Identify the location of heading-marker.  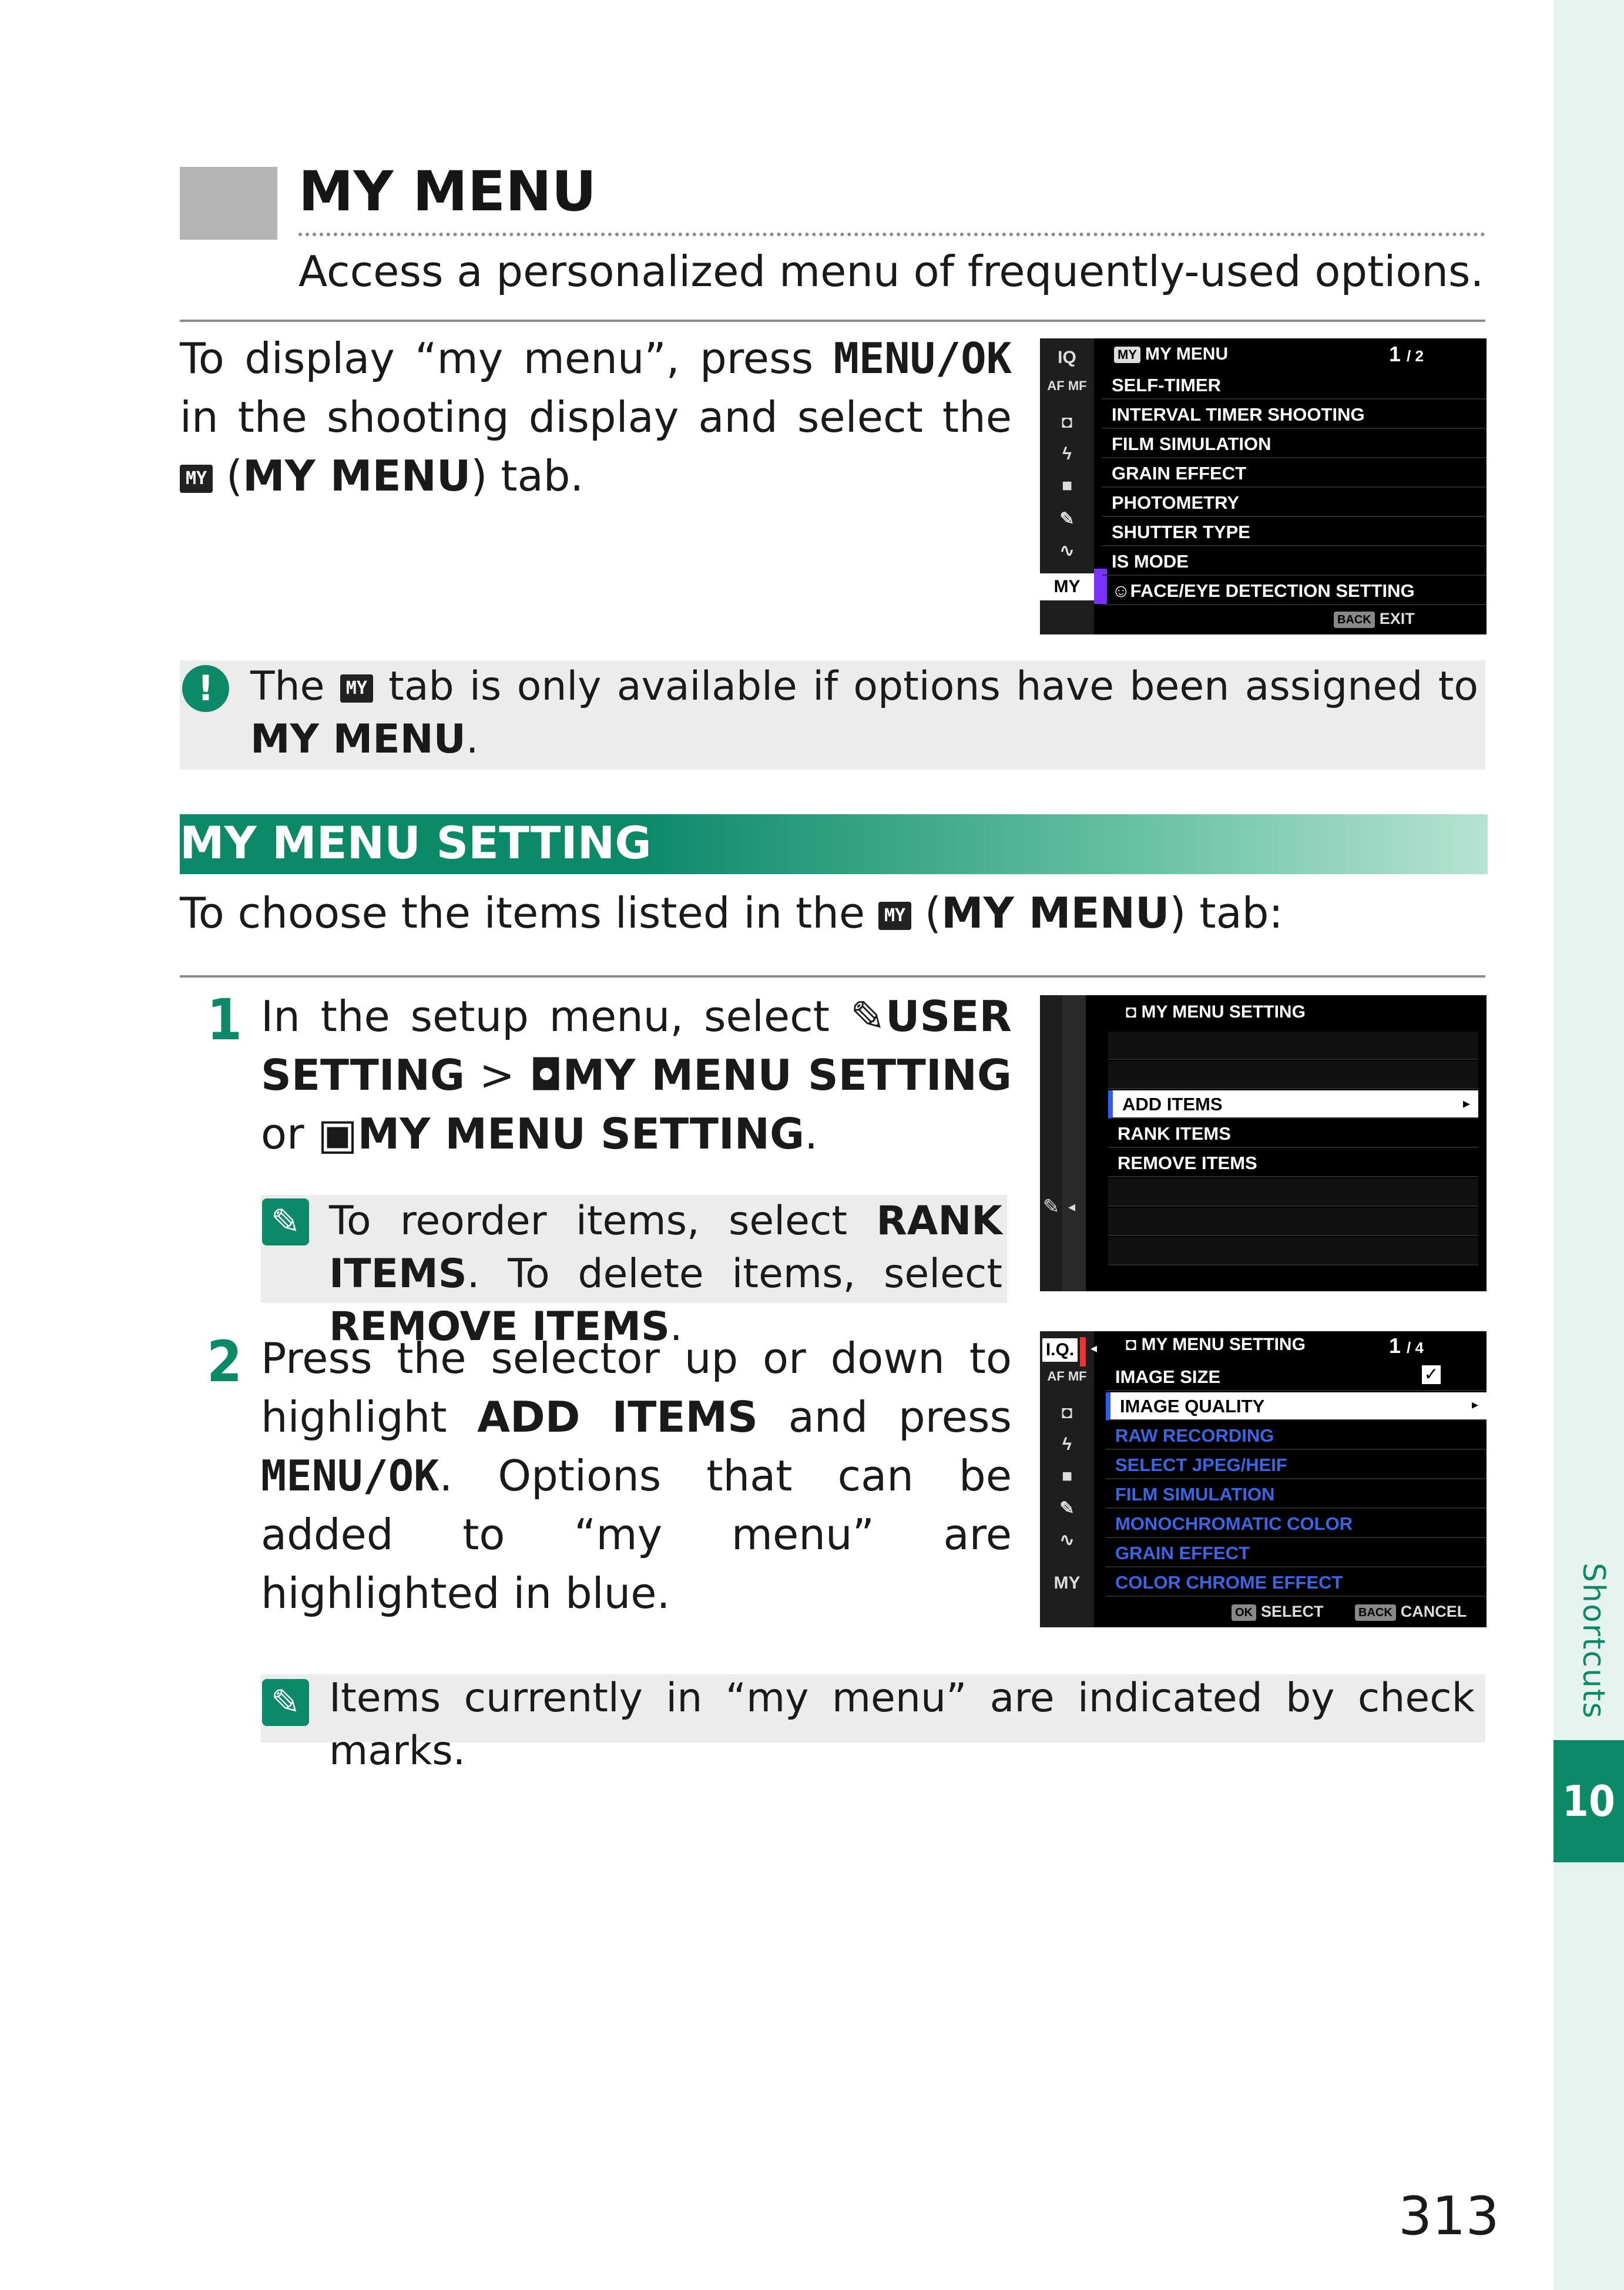
(229, 203).